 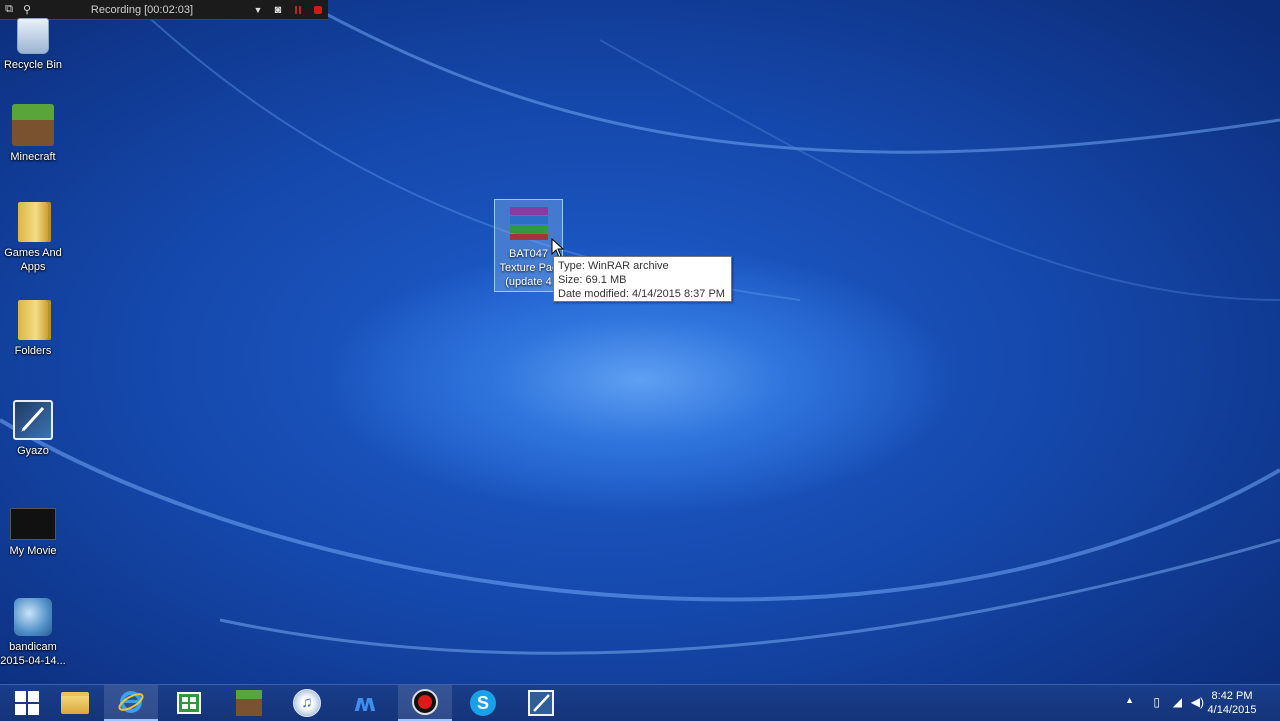 I want to click on battery-icon: ▯, so click(x=1156, y=702).